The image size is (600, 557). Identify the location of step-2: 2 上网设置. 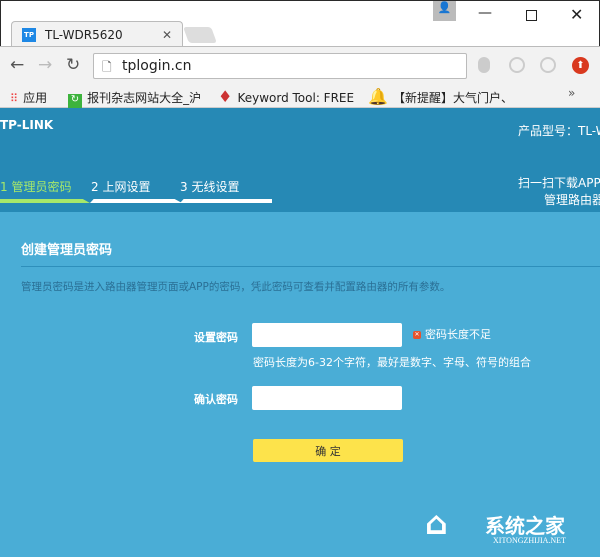
(136, 189).